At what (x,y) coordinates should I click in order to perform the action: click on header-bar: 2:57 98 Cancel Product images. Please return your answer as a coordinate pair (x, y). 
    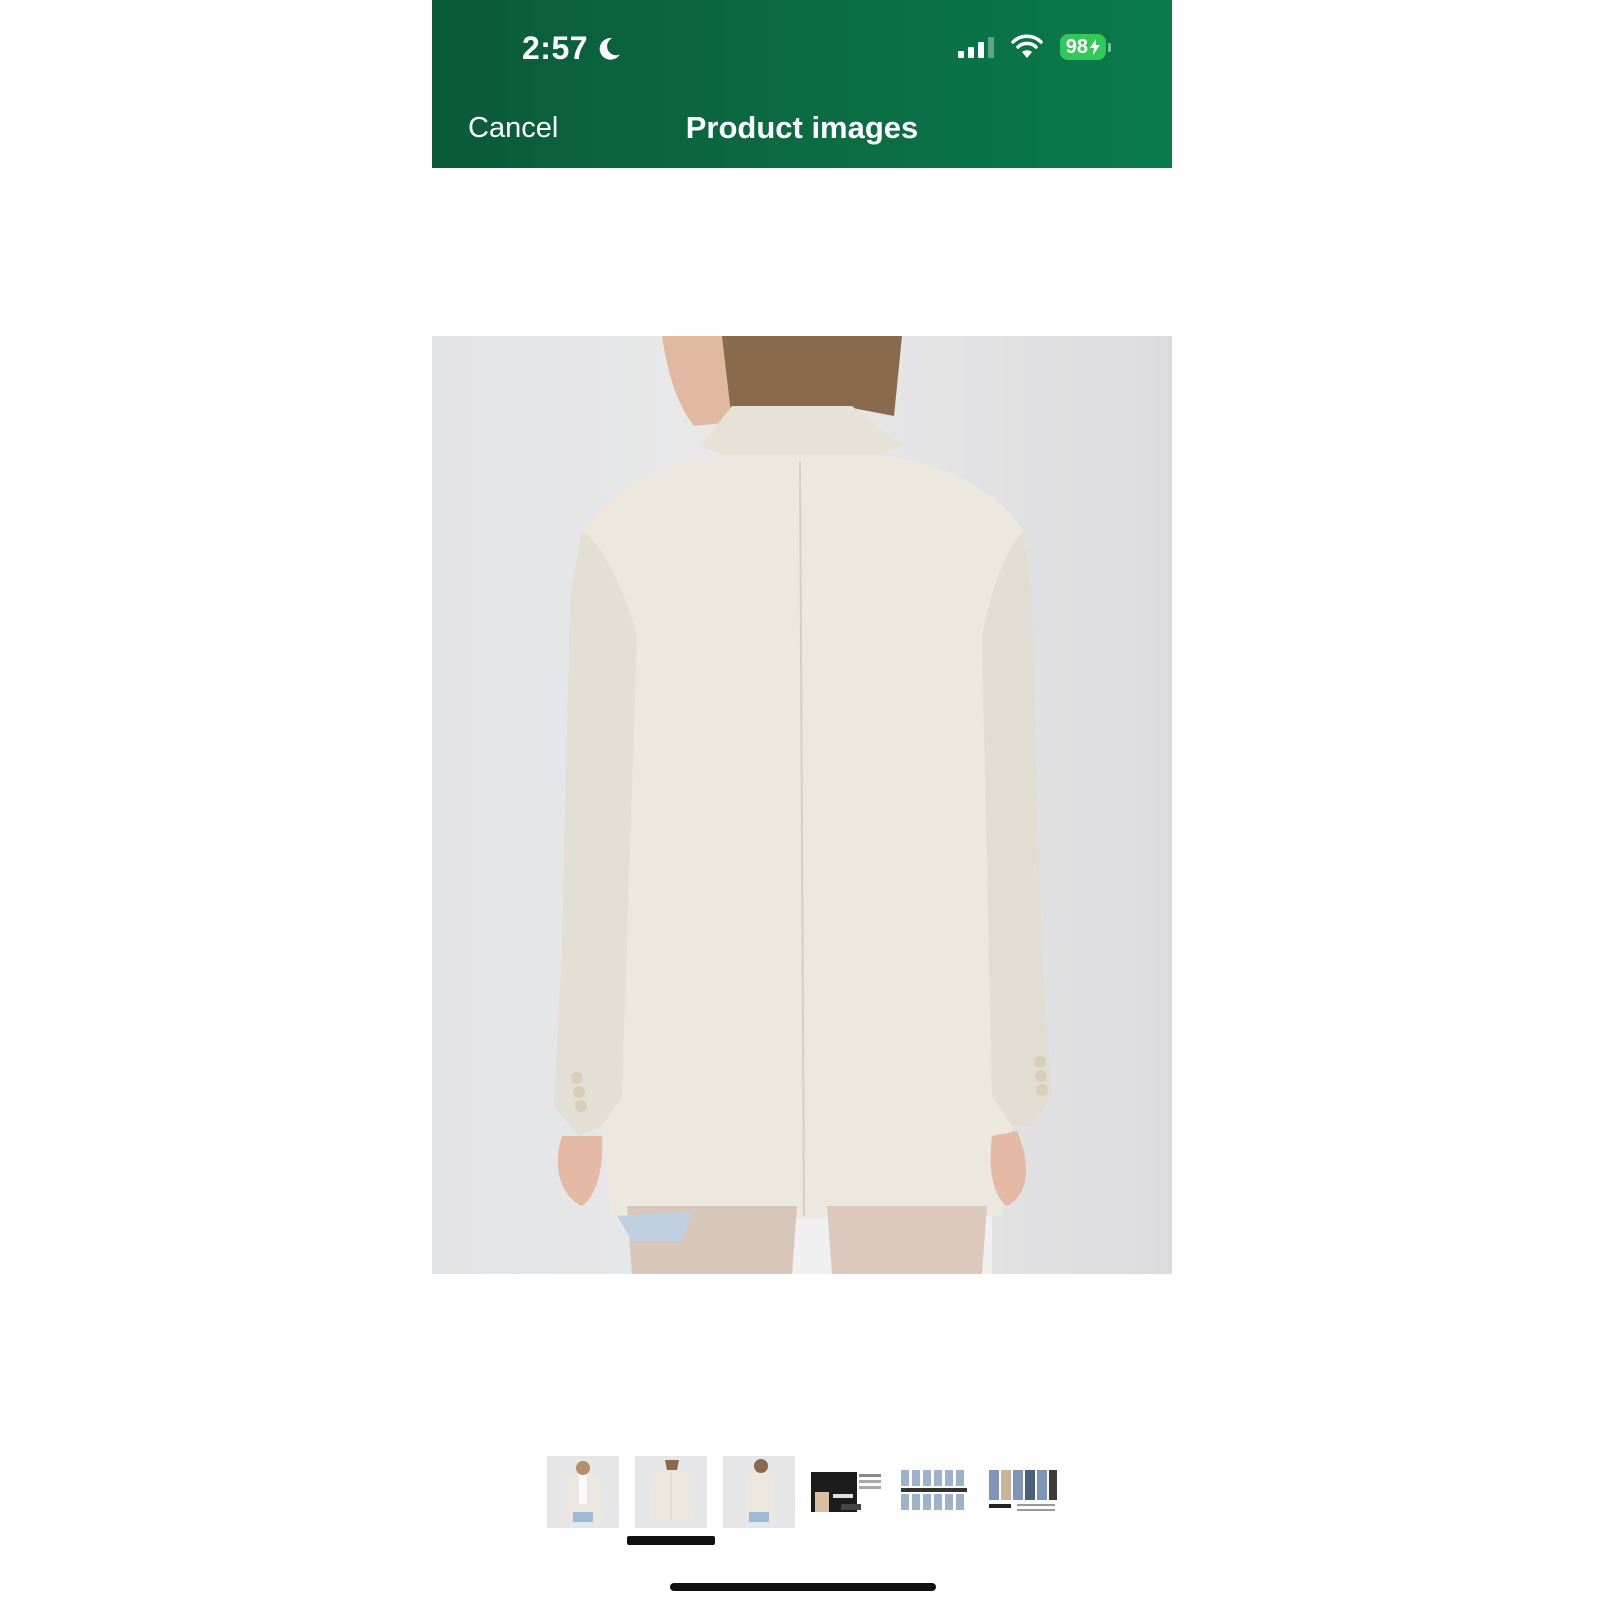
    Looking at the image, I should click on (802, 84).